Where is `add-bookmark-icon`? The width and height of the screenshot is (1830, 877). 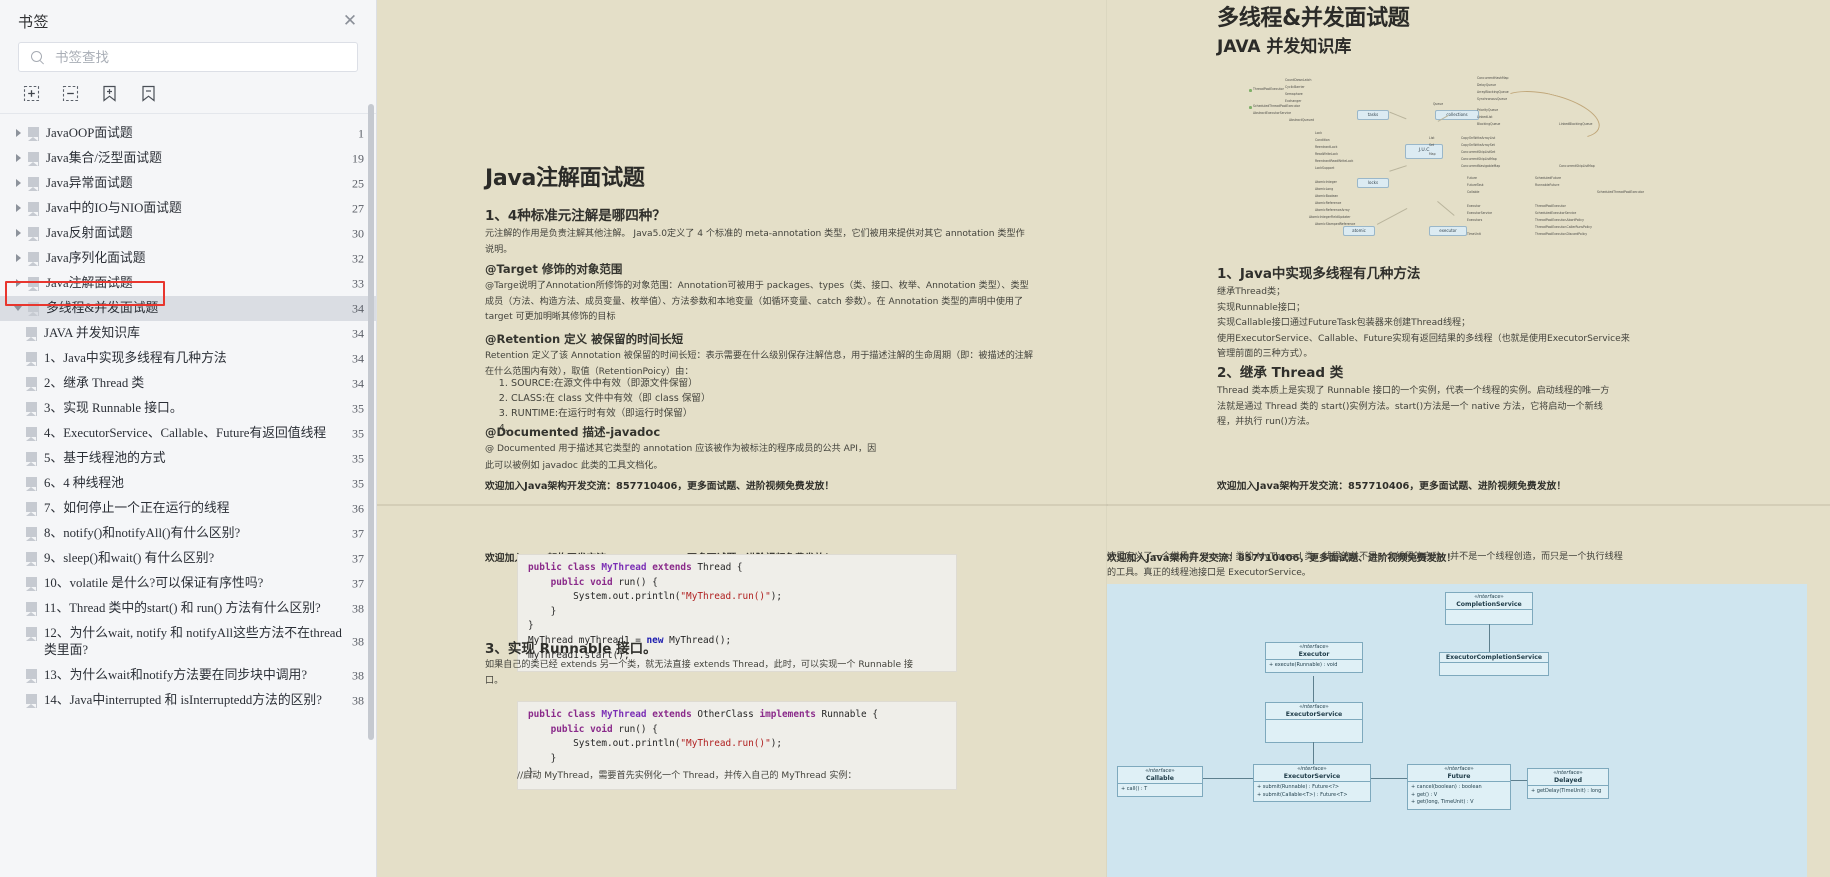 add-bookmark-icon is located at coordinates (109, 93).